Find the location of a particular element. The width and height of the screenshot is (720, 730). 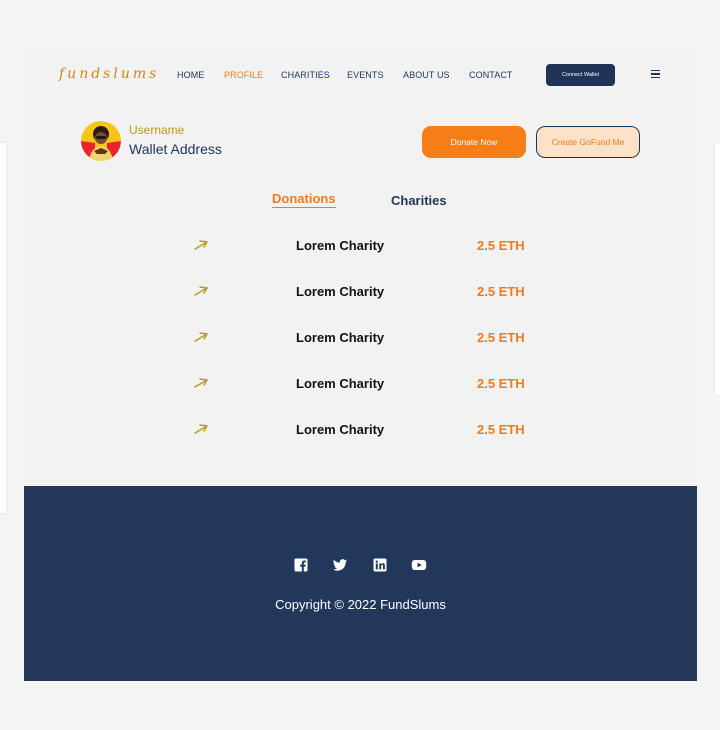

nav-contact: CONTACT is located at coordinates (491, 75).